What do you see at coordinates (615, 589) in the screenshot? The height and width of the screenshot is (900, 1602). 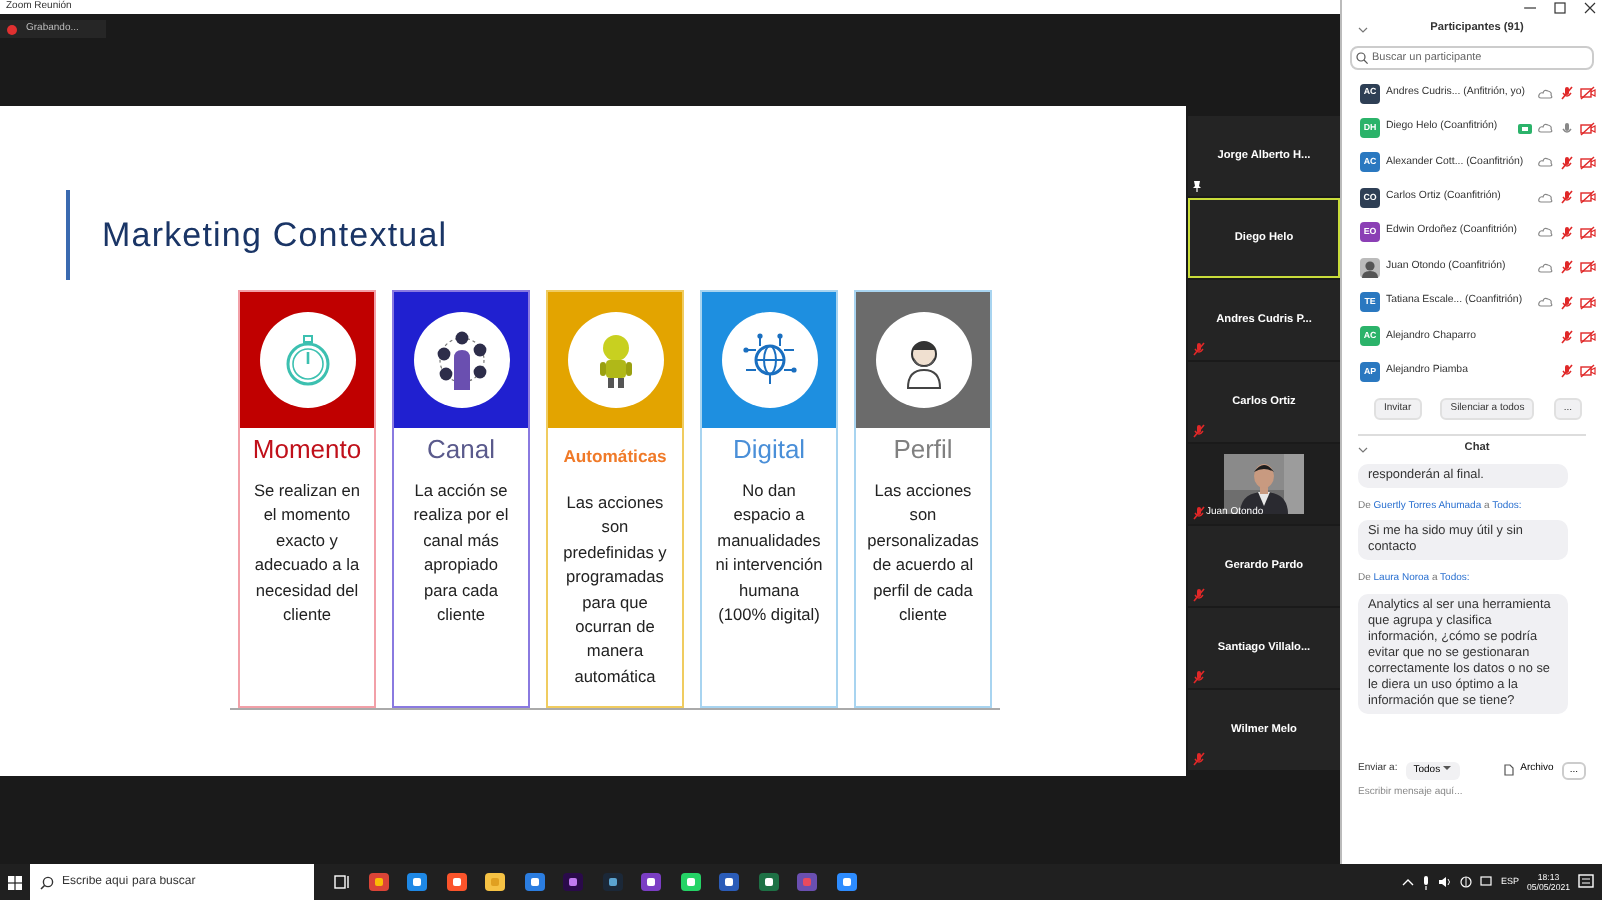 I see `card-text: Las acciones son predefinidas y programadas para que ocurran de manera automática` at bounding box center [615, 589].